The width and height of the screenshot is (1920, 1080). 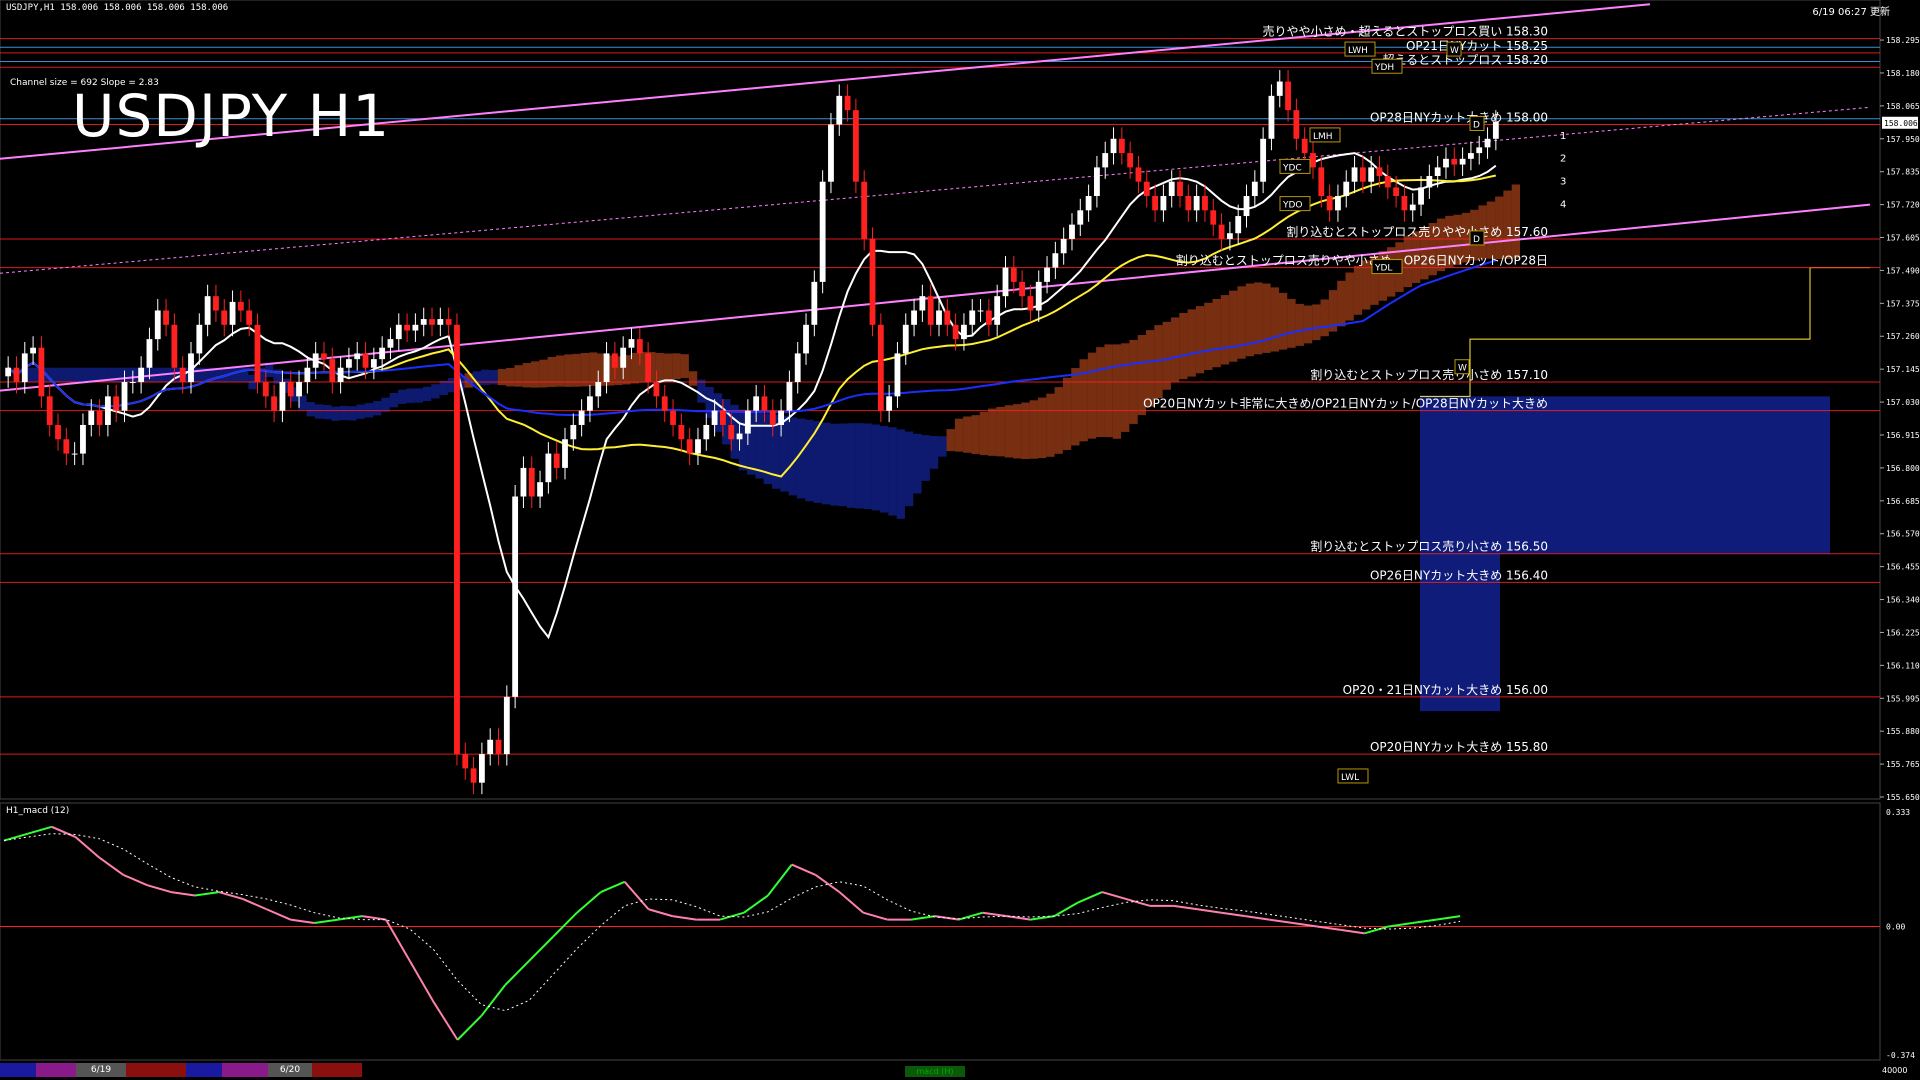 What do you see at coordinates (935, 1071) in the screenshot?
I see `macd-tab: macd (H)` at bounding box center [935, 1071].